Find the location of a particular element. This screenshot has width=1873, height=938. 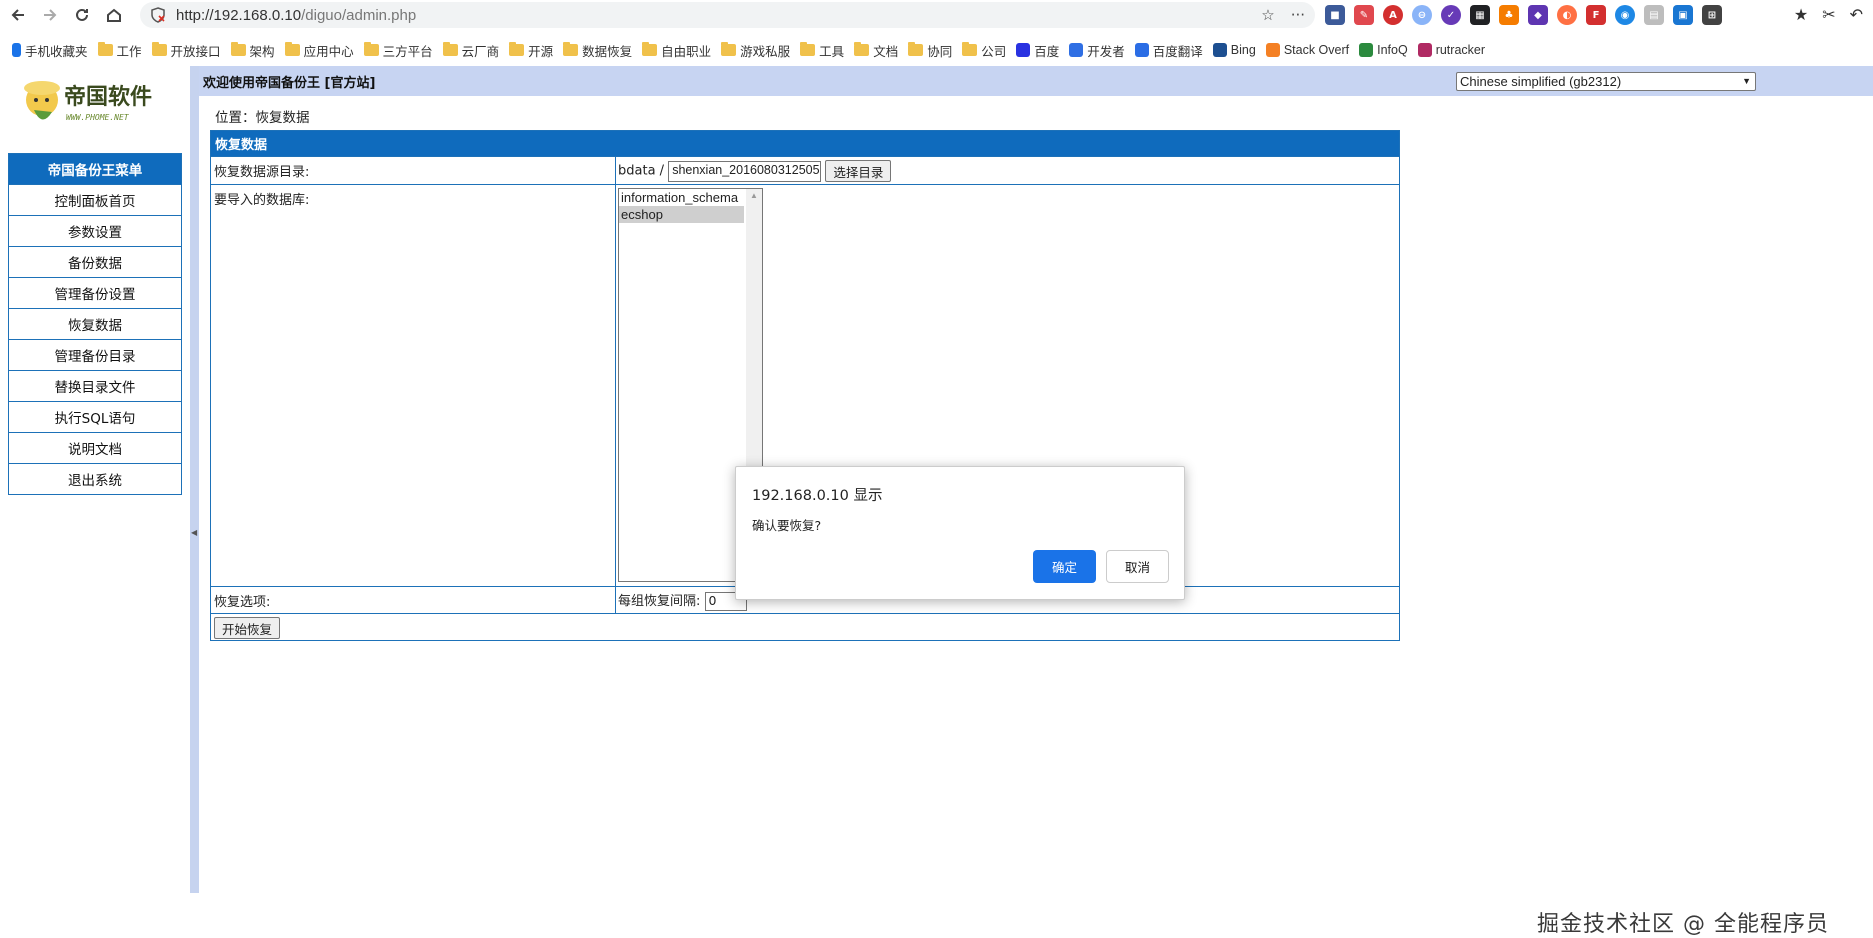

bookmark-label: Bing is located at coordinates (1243, 50).